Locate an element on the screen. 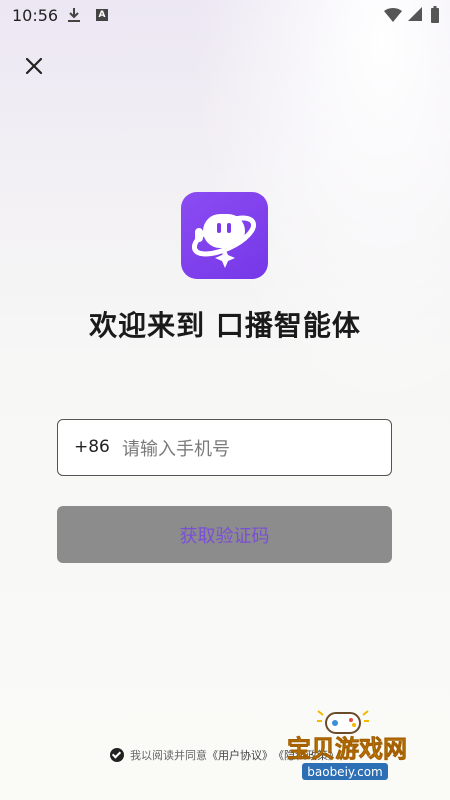  signal-icon is located at coordinates (415, 14).